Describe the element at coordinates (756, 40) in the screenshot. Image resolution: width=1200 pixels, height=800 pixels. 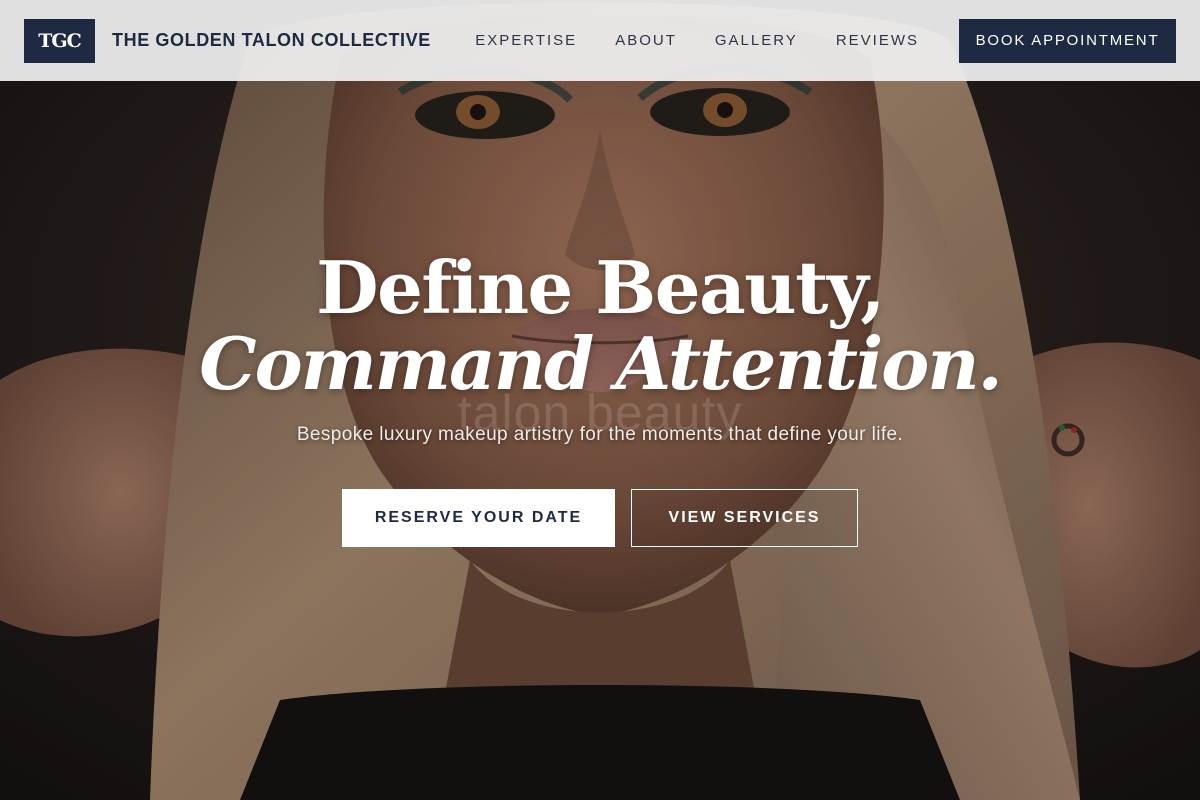
I see `nav-link-gallery: GALLERY` at that location.